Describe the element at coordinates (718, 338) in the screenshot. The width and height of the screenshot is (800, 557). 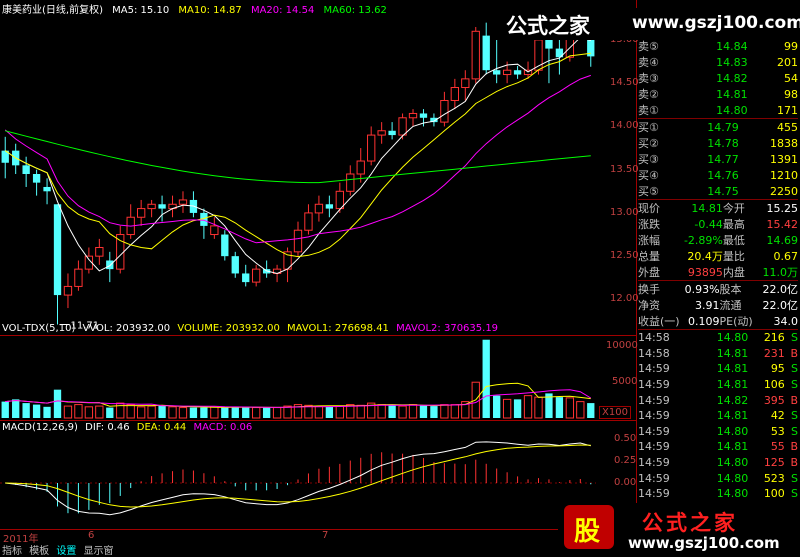
I see `tick-row: 14:58 14.80 216 S` at that location.